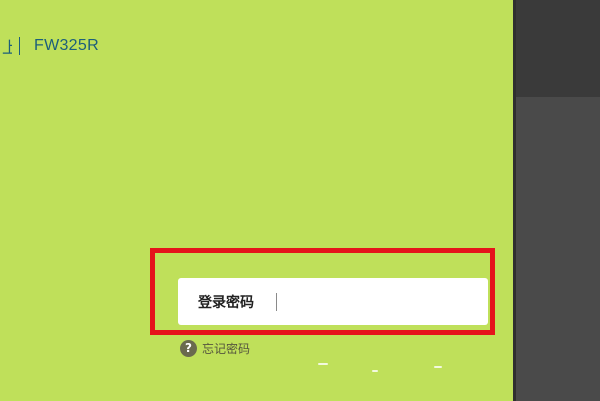 The height and width of the screenshot is (401, 600). I want to click on password-input, so click(380, 301).